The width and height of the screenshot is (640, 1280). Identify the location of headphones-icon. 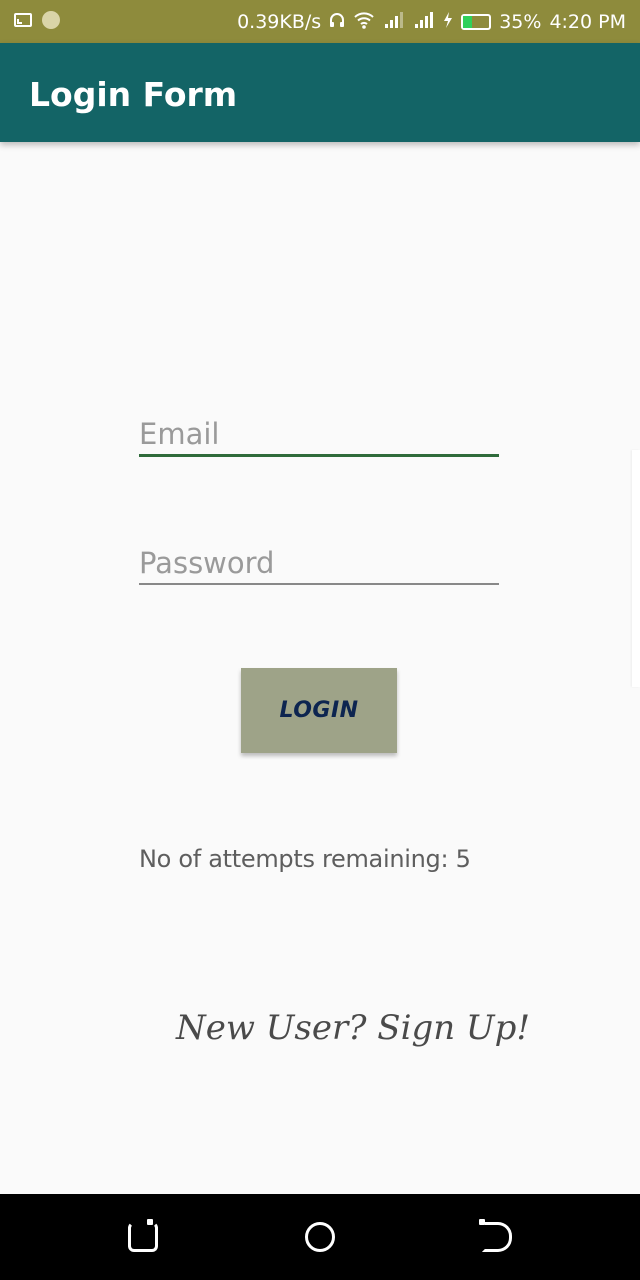
(337, 21).